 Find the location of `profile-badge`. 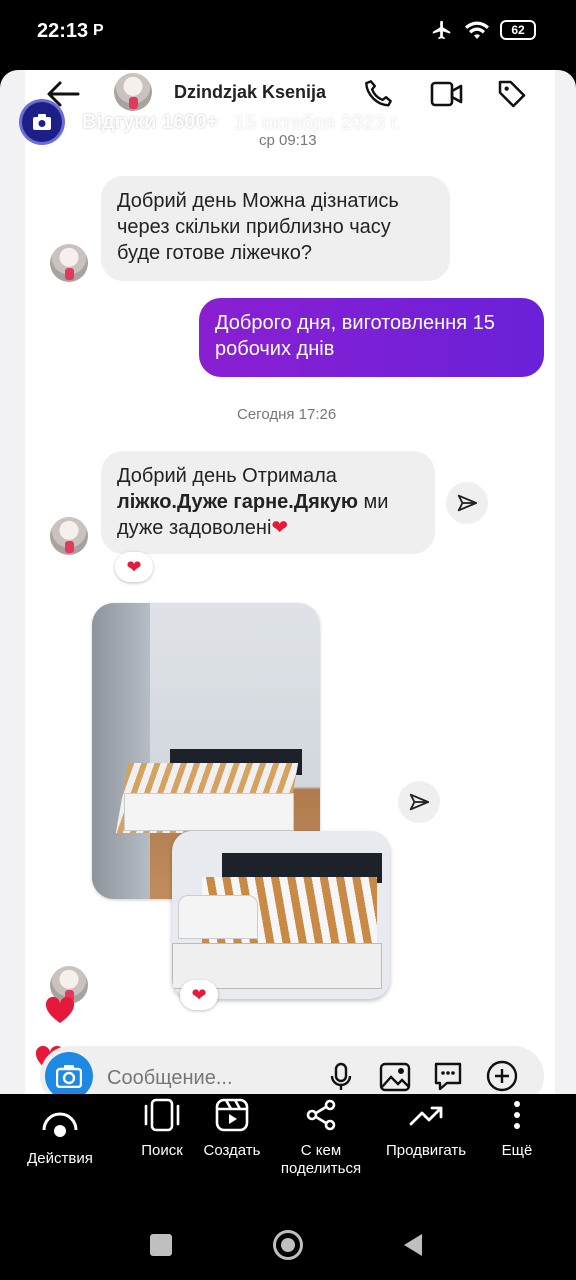

profile-badge is located at coordinates (42, 122).